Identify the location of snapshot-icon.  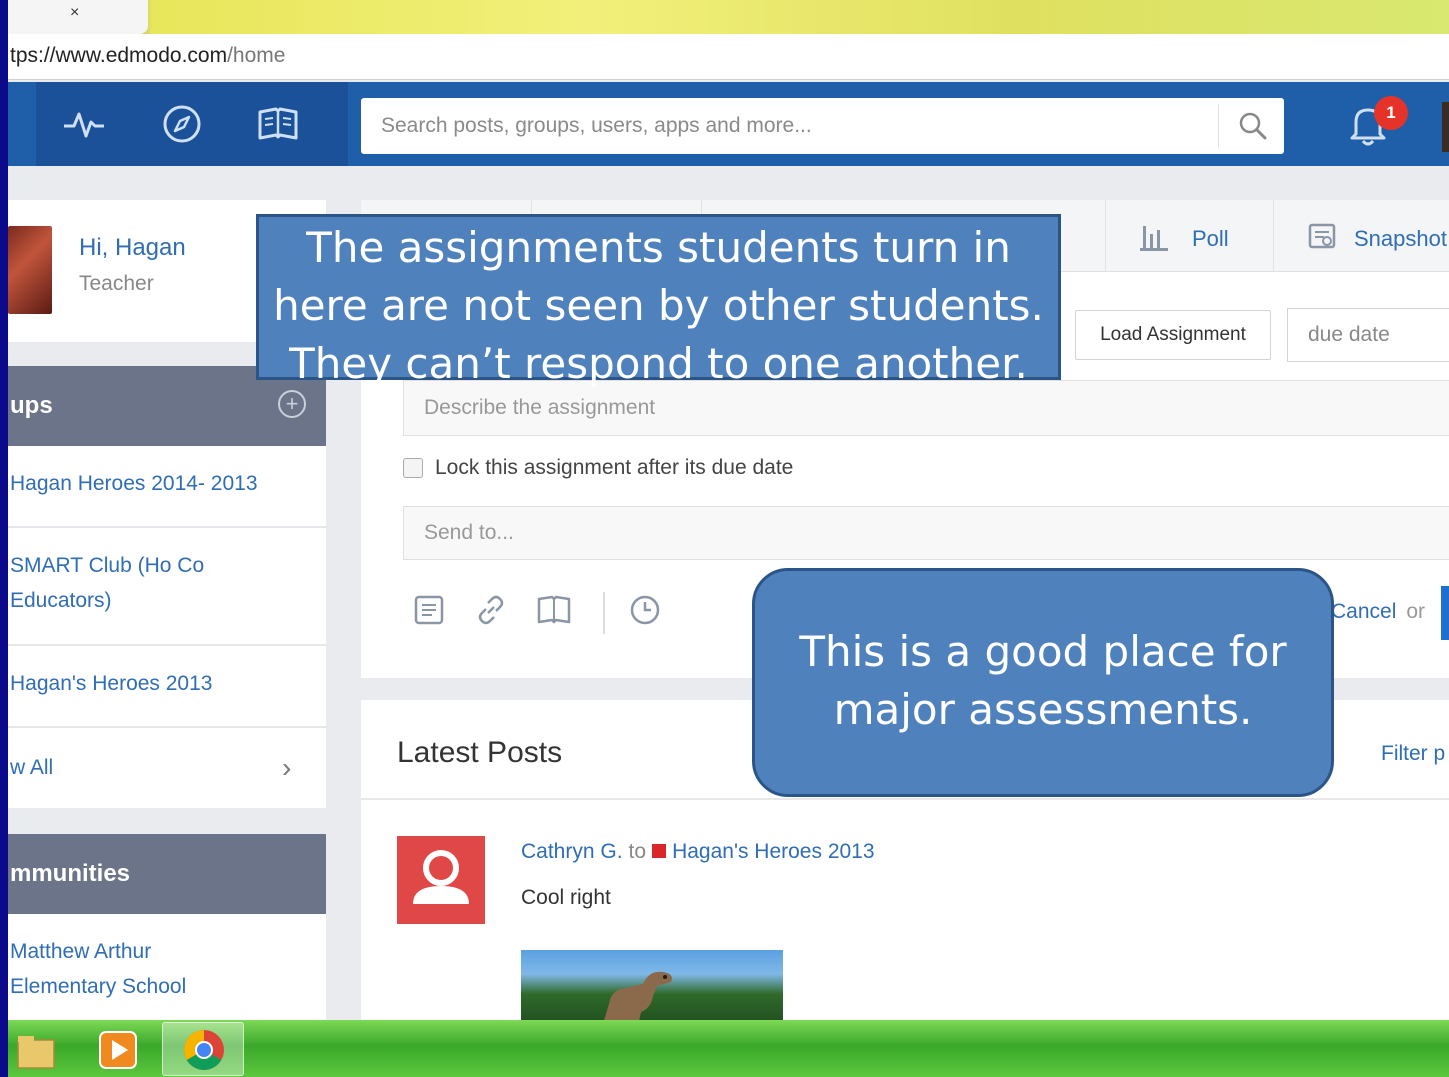
(1322, 236).